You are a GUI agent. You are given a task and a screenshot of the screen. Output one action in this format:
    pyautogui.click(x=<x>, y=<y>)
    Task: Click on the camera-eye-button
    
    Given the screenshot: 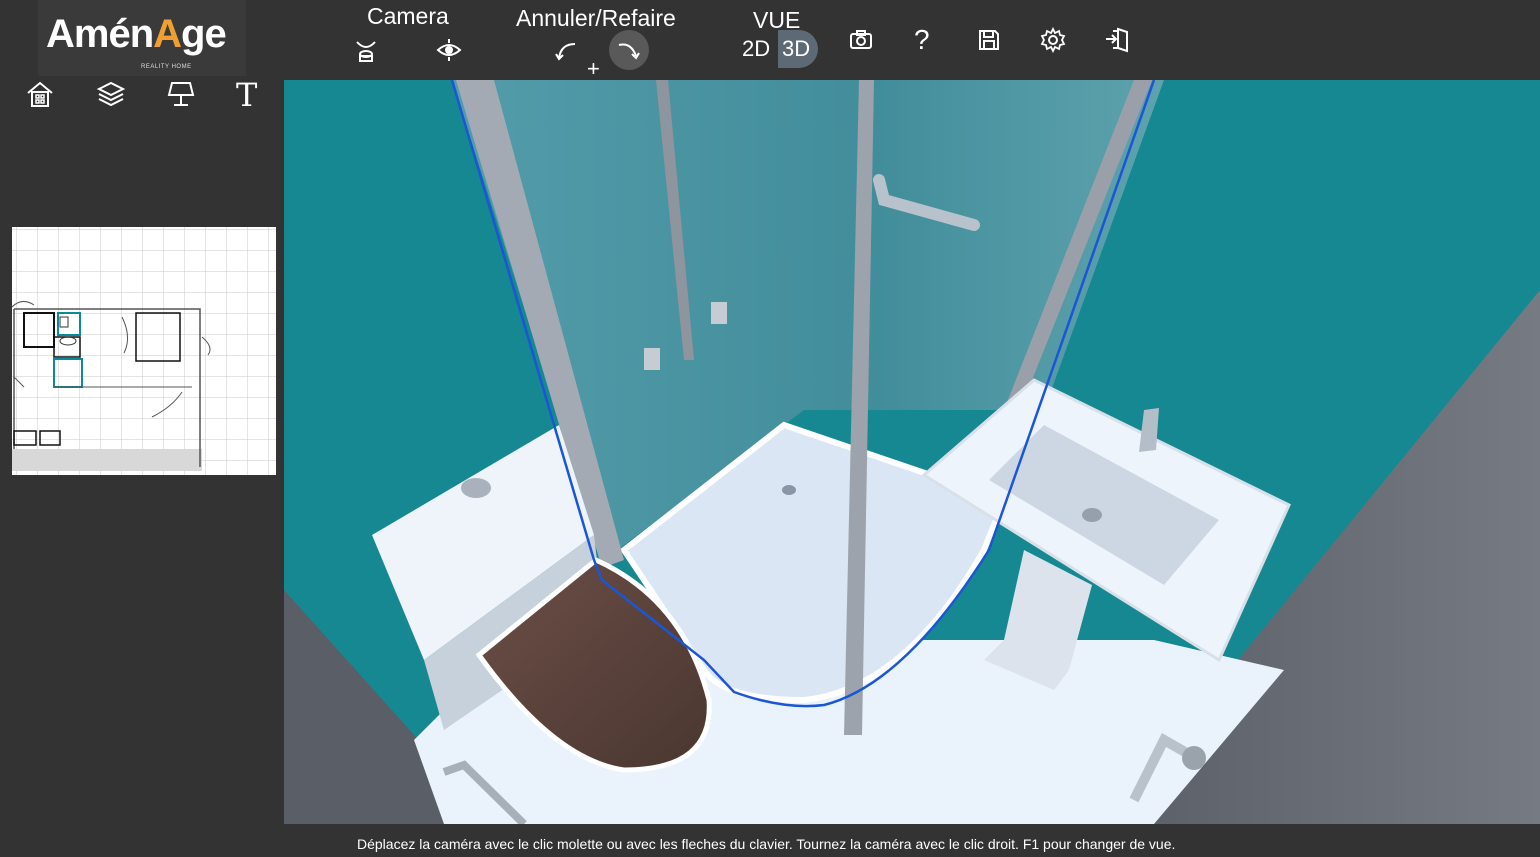 What is the action you would take?
    pyautogui.click(x=449, y=50)
    